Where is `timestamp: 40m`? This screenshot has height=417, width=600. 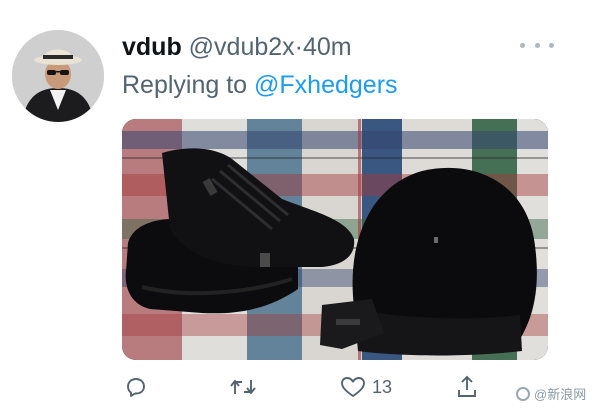
timestamp: 40m is located at coordinates (327, 47).